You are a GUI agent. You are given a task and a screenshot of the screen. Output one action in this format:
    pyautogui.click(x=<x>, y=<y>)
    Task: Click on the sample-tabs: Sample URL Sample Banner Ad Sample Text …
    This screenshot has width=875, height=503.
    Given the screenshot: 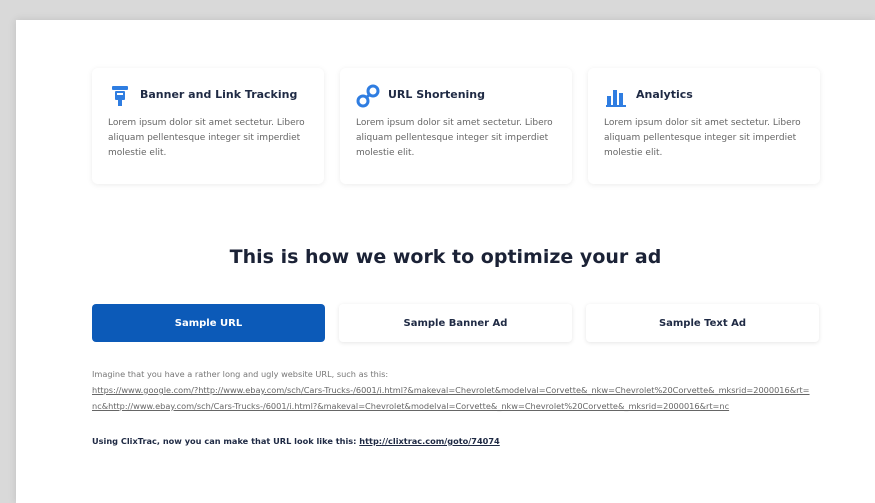 What is the action you would take?
    pyautogui.click(x=455, y=324)
    